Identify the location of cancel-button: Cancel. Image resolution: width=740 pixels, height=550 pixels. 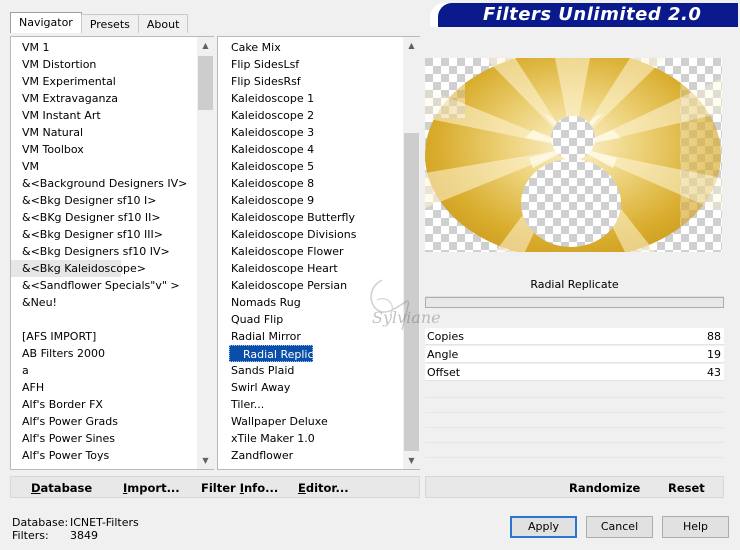
(619, 527).